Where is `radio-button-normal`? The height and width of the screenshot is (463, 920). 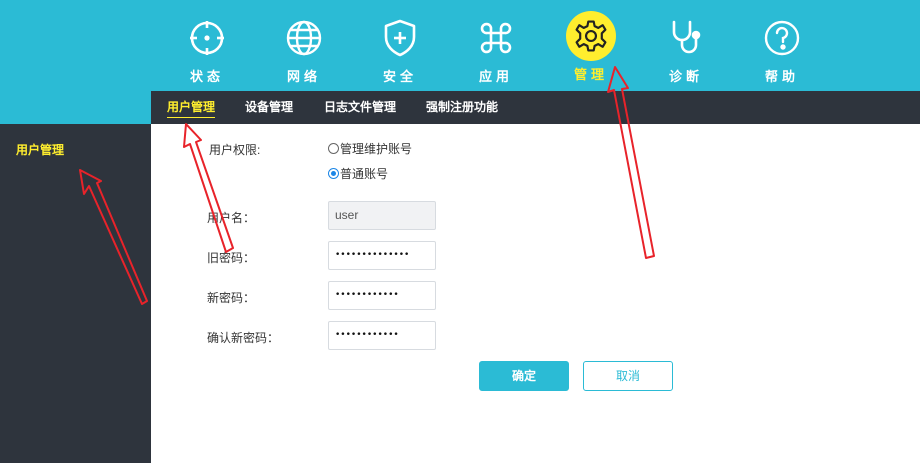
radio-button-normal is located at coordinates (333, 173).